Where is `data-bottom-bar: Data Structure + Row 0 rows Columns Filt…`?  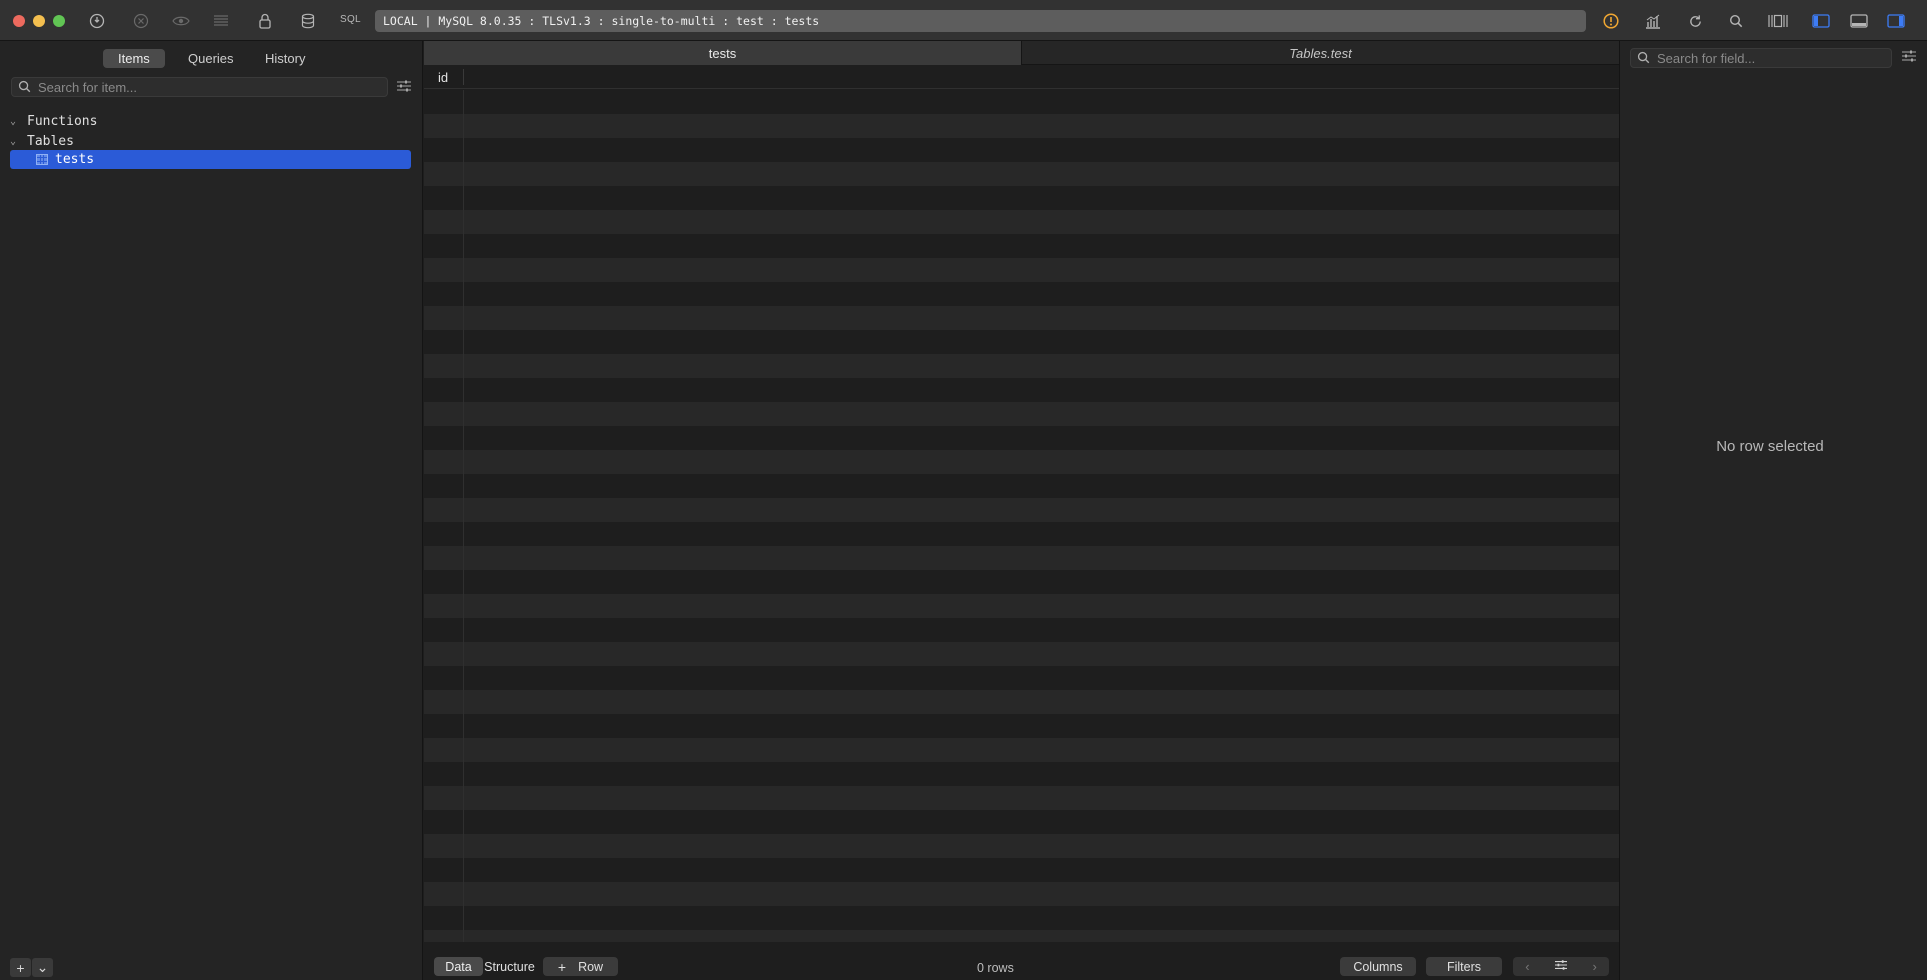
data-bottom-bar: Data Structure + Row 0 rows Columns Filt… is located at coordinates (1021, 966).